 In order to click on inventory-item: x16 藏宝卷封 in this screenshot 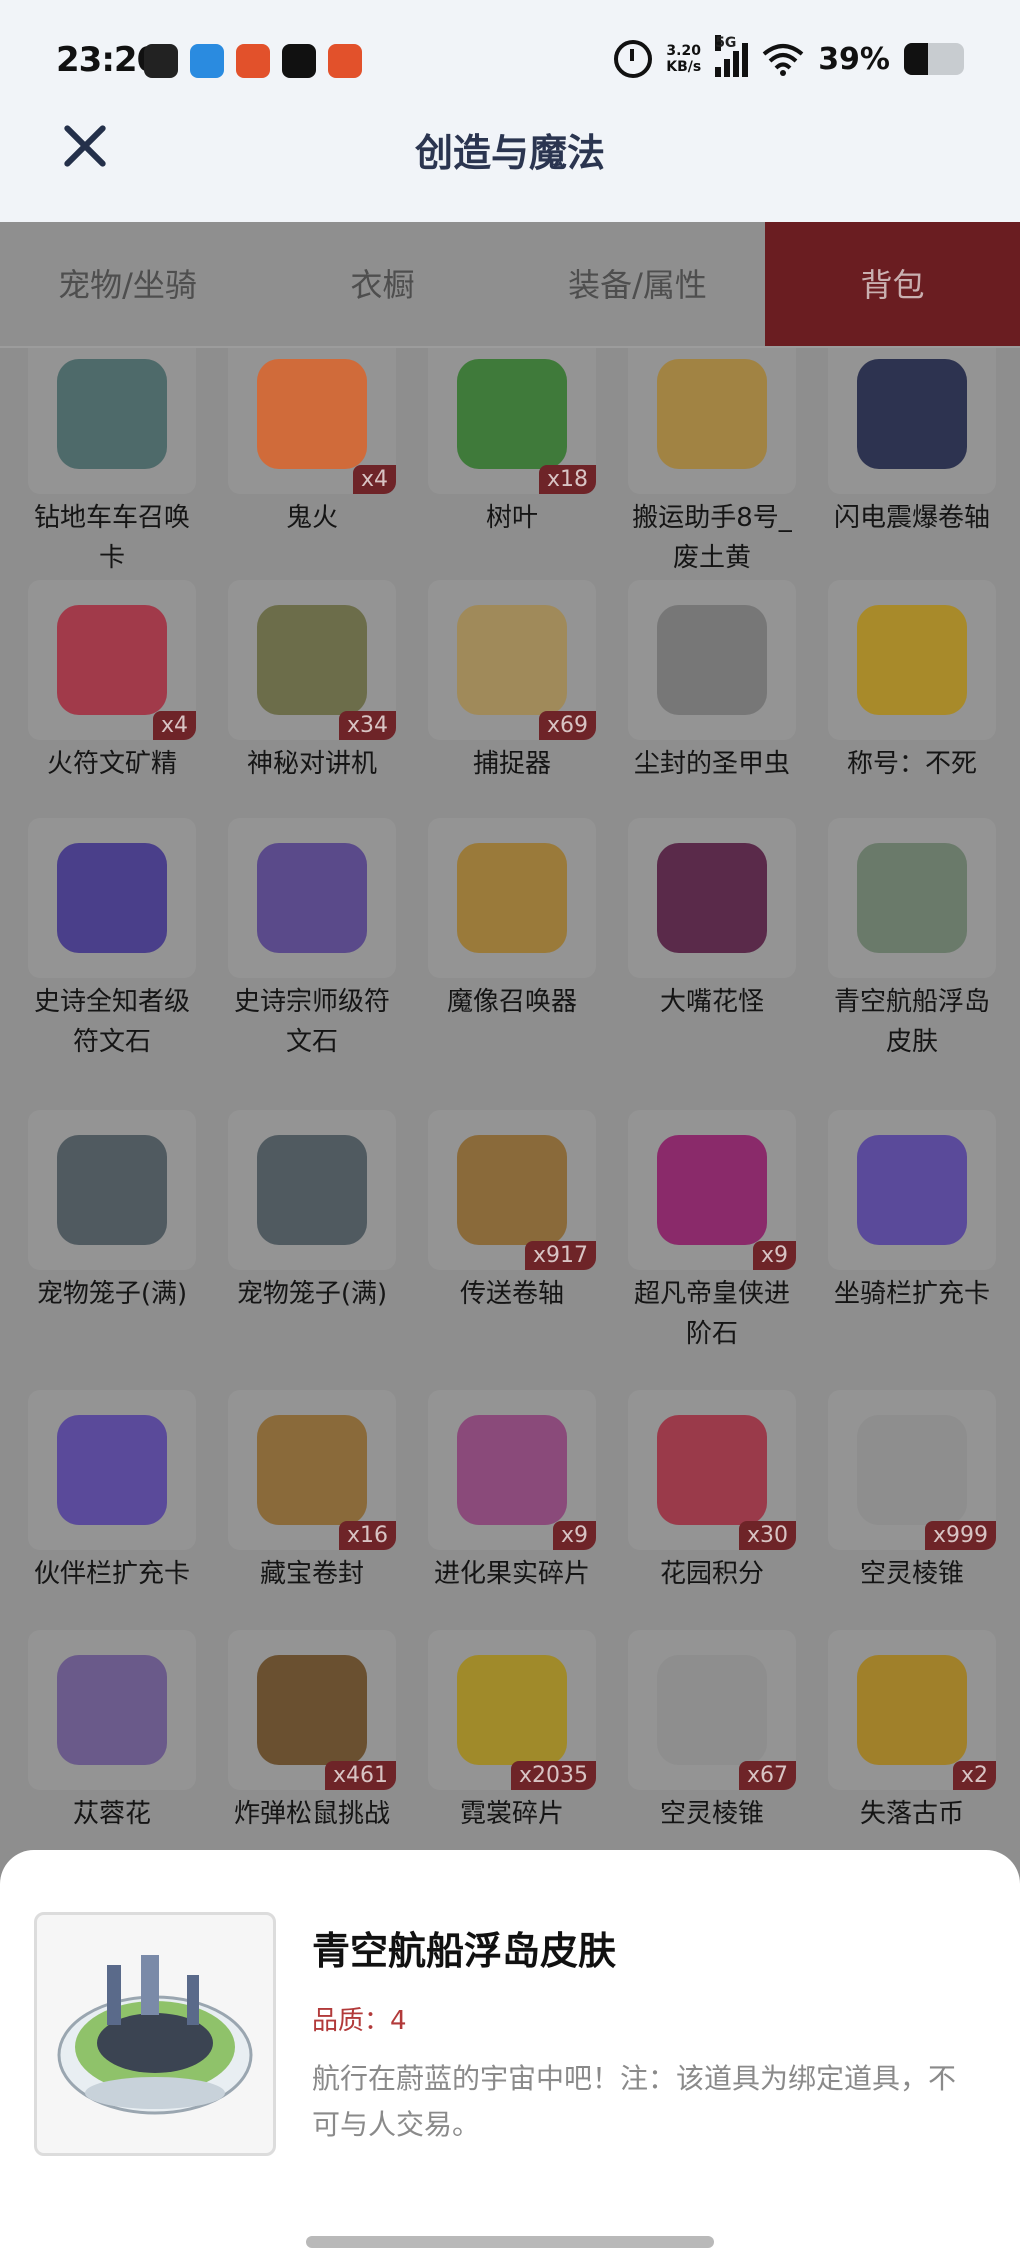, I will do `click(312, 1492)`.